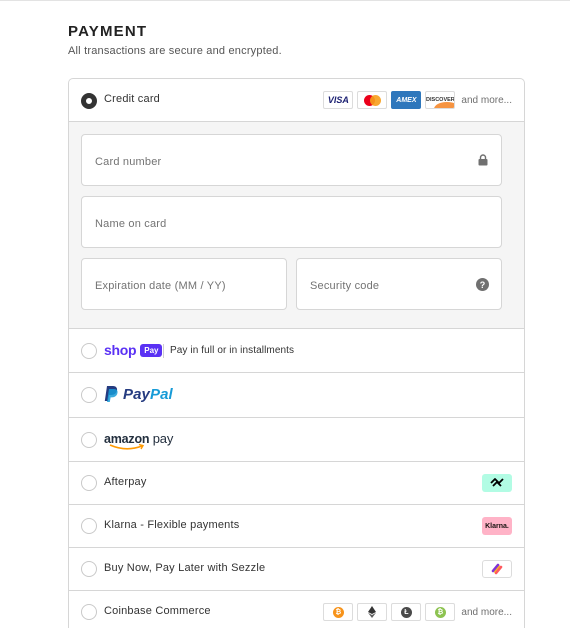 Image resolution: width=570 pixels, height=628 pixels. What do you see at coordinates (296, 526) in the screenshot?
I see `payment-option-klarna: Klarna - Flexible payments Klarna.` at bounding box center [296, 526].